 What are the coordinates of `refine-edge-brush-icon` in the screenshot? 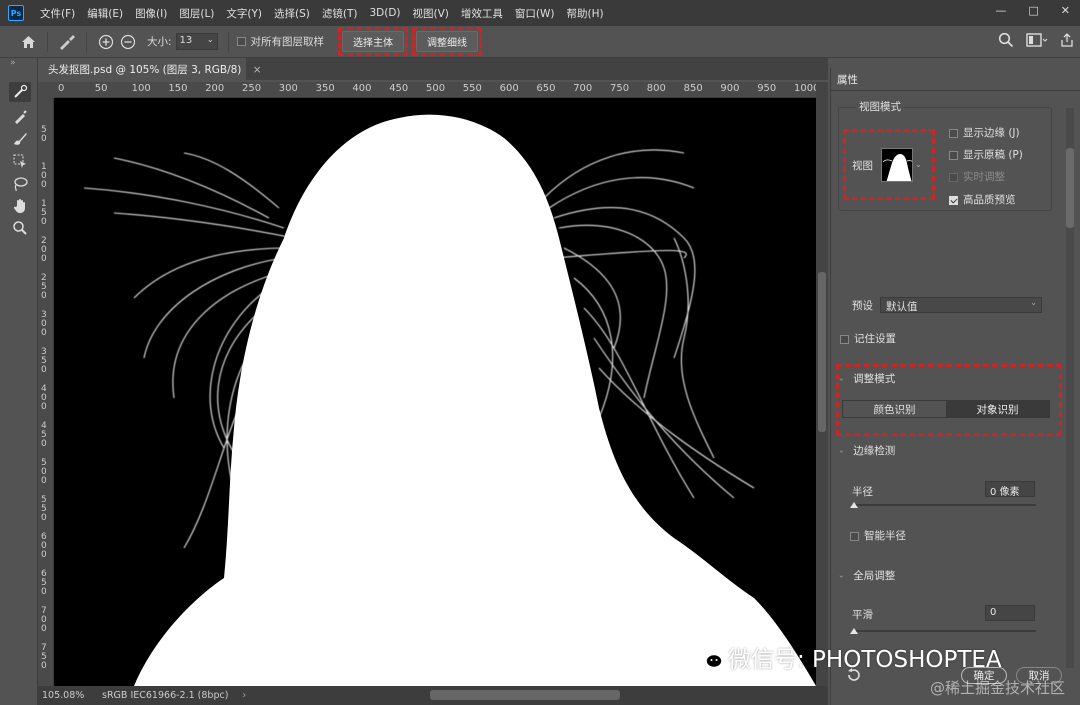 It's located at (20, 116).